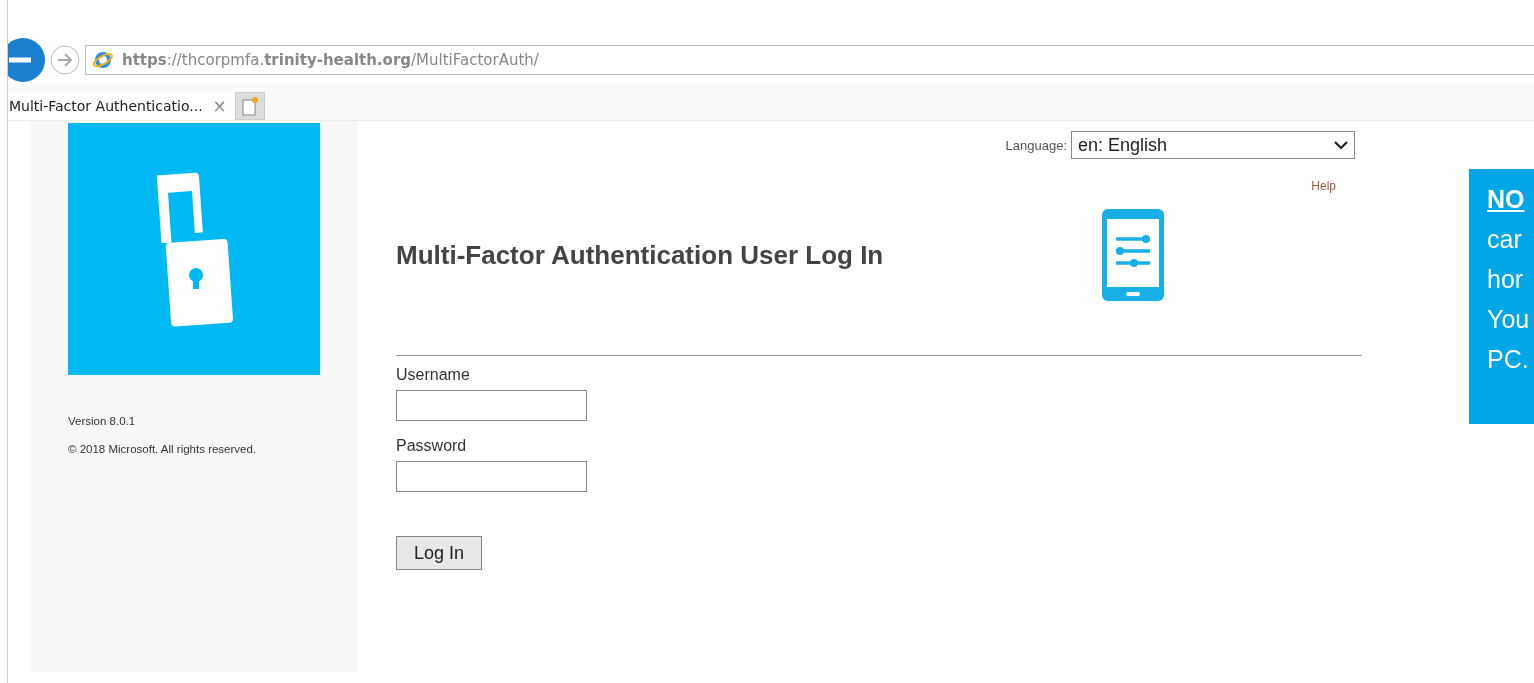 This screenshot has width=1534, height=683. I want to click on browser-tab: Multi-Factor Authenticatio... ×, so click(121, 106).